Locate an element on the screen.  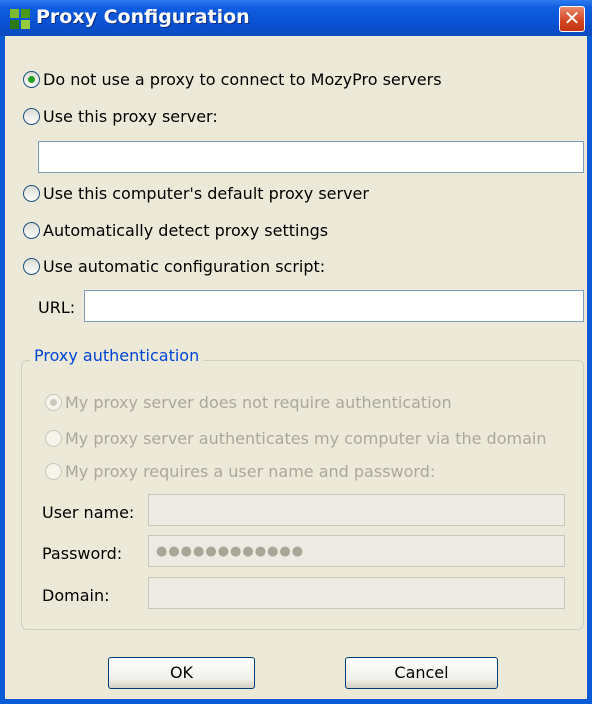
password-input: ●●●●●●●●●●●● is located at coordinates (356, 551).